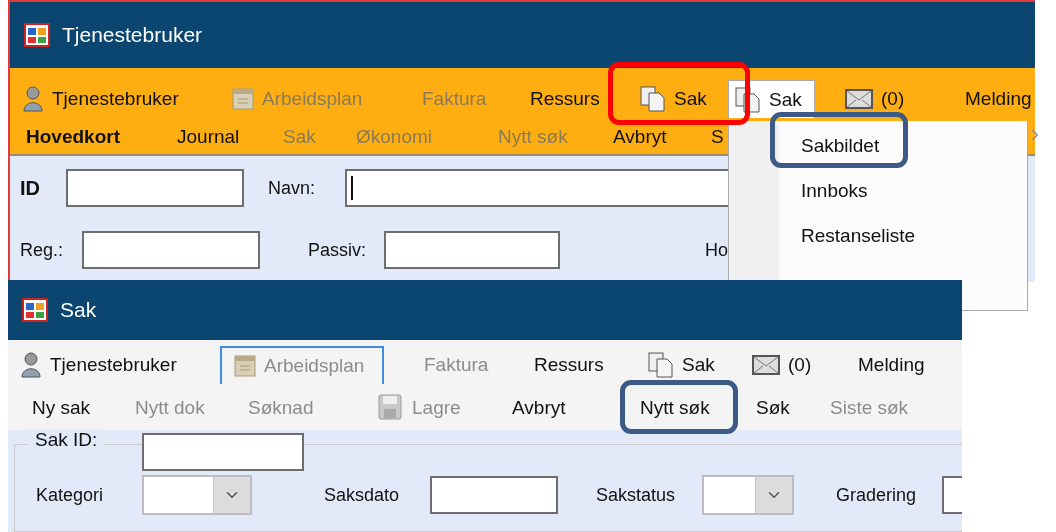  Describe the element at coordinates (132, 35) in the screenshot. I see `window-title: Tjenestebruker` at that location.